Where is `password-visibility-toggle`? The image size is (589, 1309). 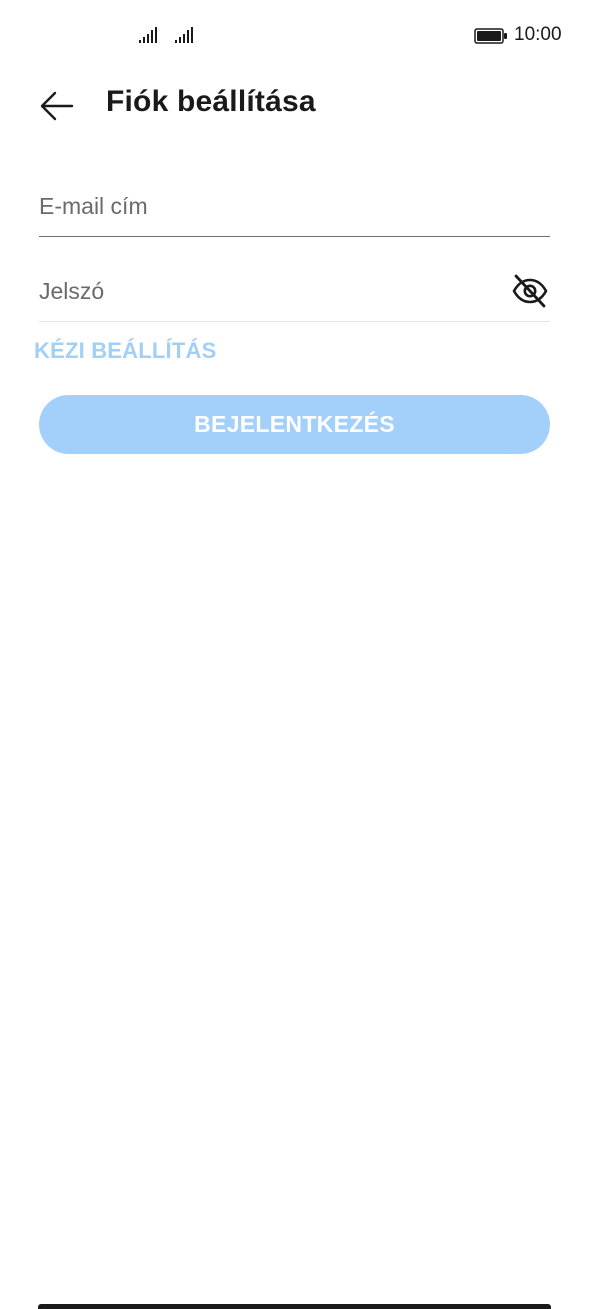 password-visibility-toggle is located at coordinates (530, 291).